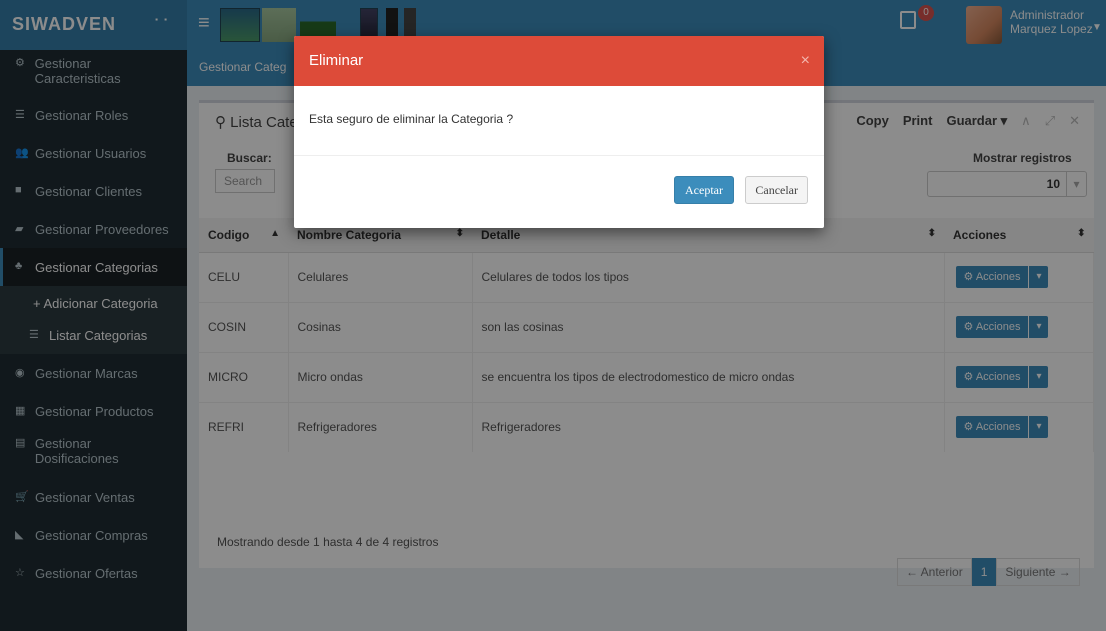 Image resolution: width=1106 pixels, height=631 pixels. What do you see at coordinates (704, 190) in the screenshot?
I see `confirm-button: Aceptar` at bounding box center [704, 190].